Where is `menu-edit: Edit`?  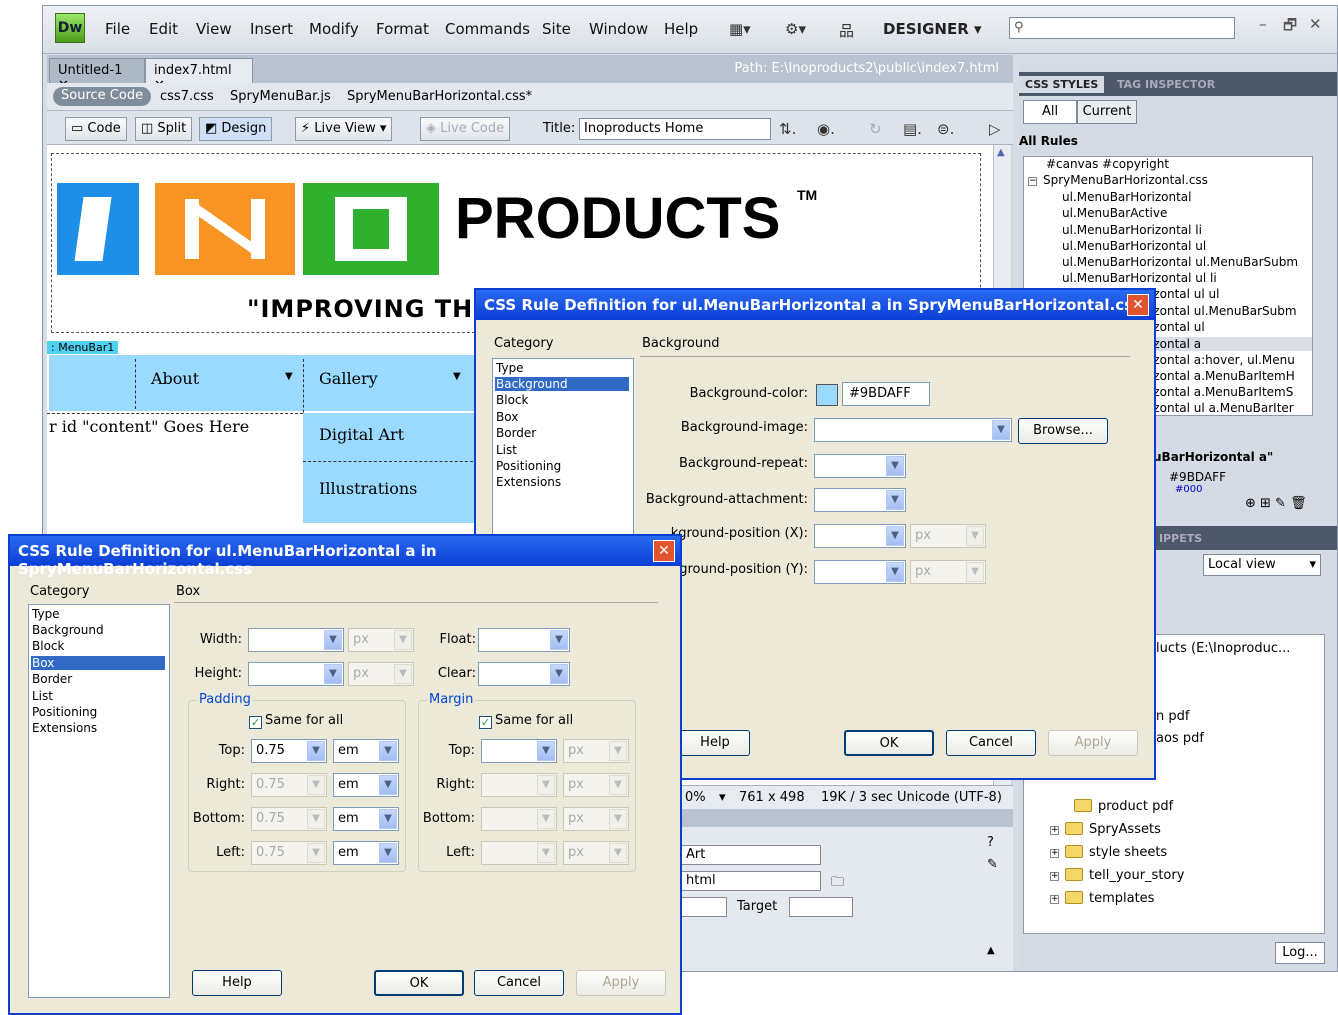
menu-edit: Edit is located at coordinates (163, 29).